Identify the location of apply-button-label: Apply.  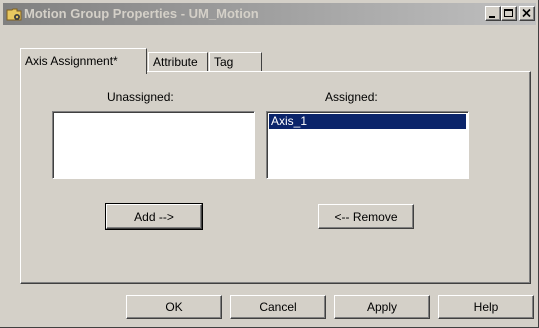
(382, 307).